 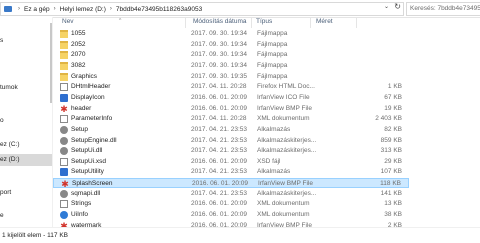 What do you see at coordinates (324, 21) in the screenshot?
I see `column-header-size: Méret` at bounding box center [324, 21].